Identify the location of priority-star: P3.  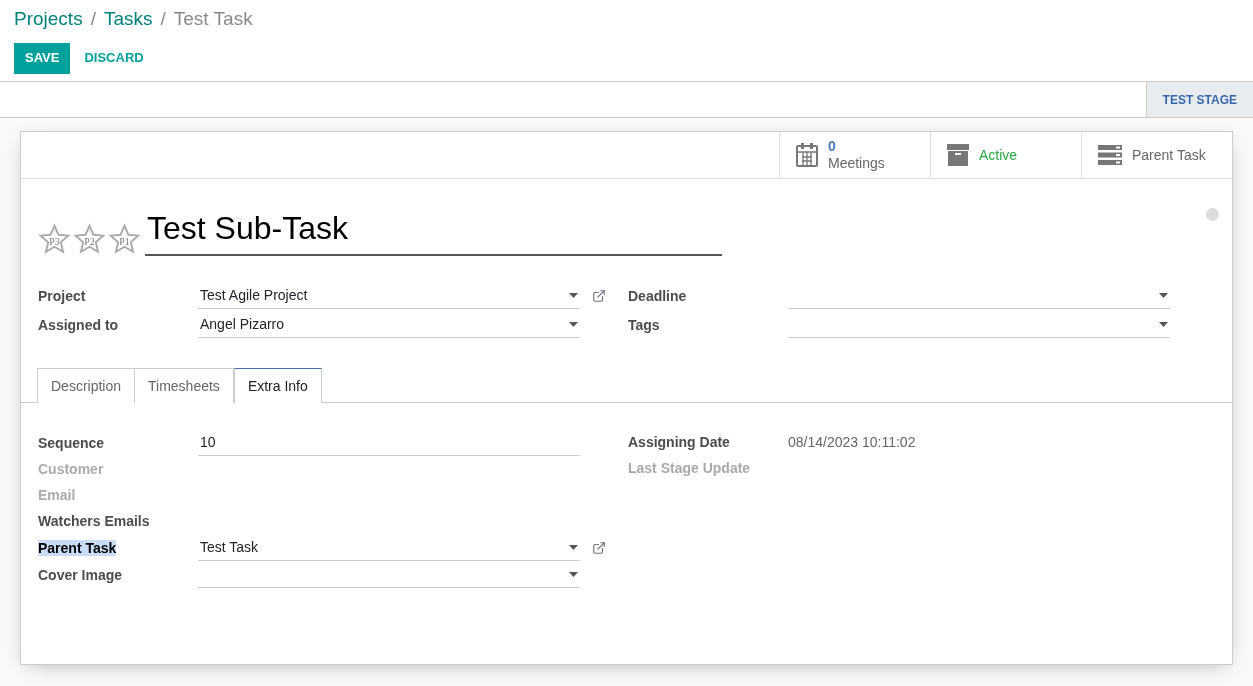
(54, 239).